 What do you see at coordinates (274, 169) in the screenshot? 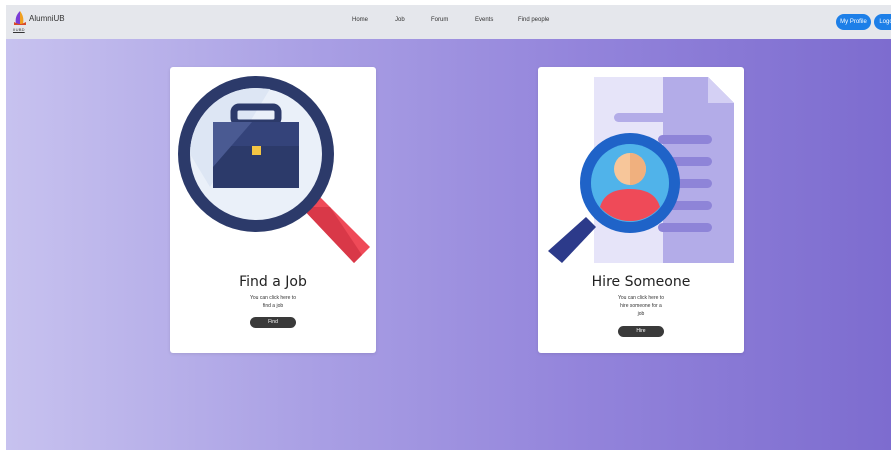
I see `job-search-icon` at bounding box center [274, 169].